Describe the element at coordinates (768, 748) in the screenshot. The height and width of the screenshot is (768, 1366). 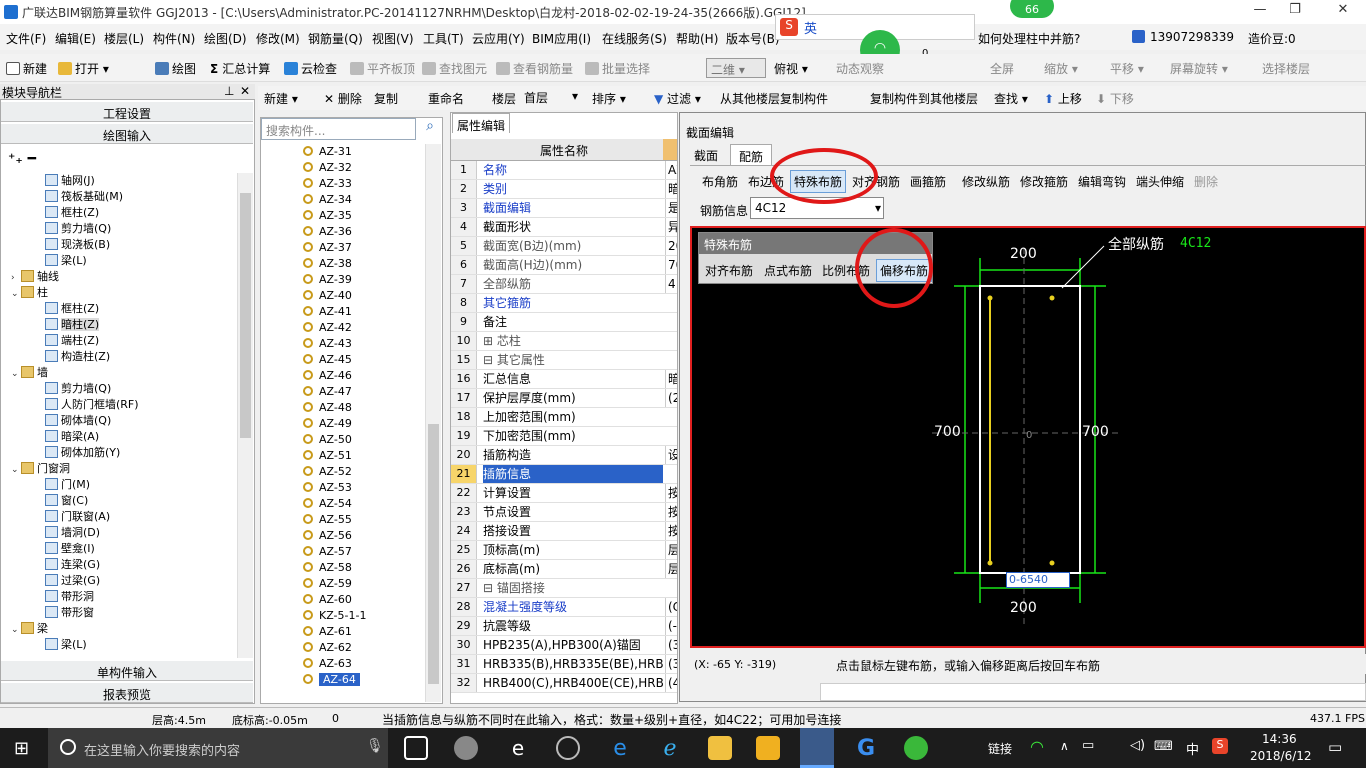
I see `notes-app-icon` at that location.